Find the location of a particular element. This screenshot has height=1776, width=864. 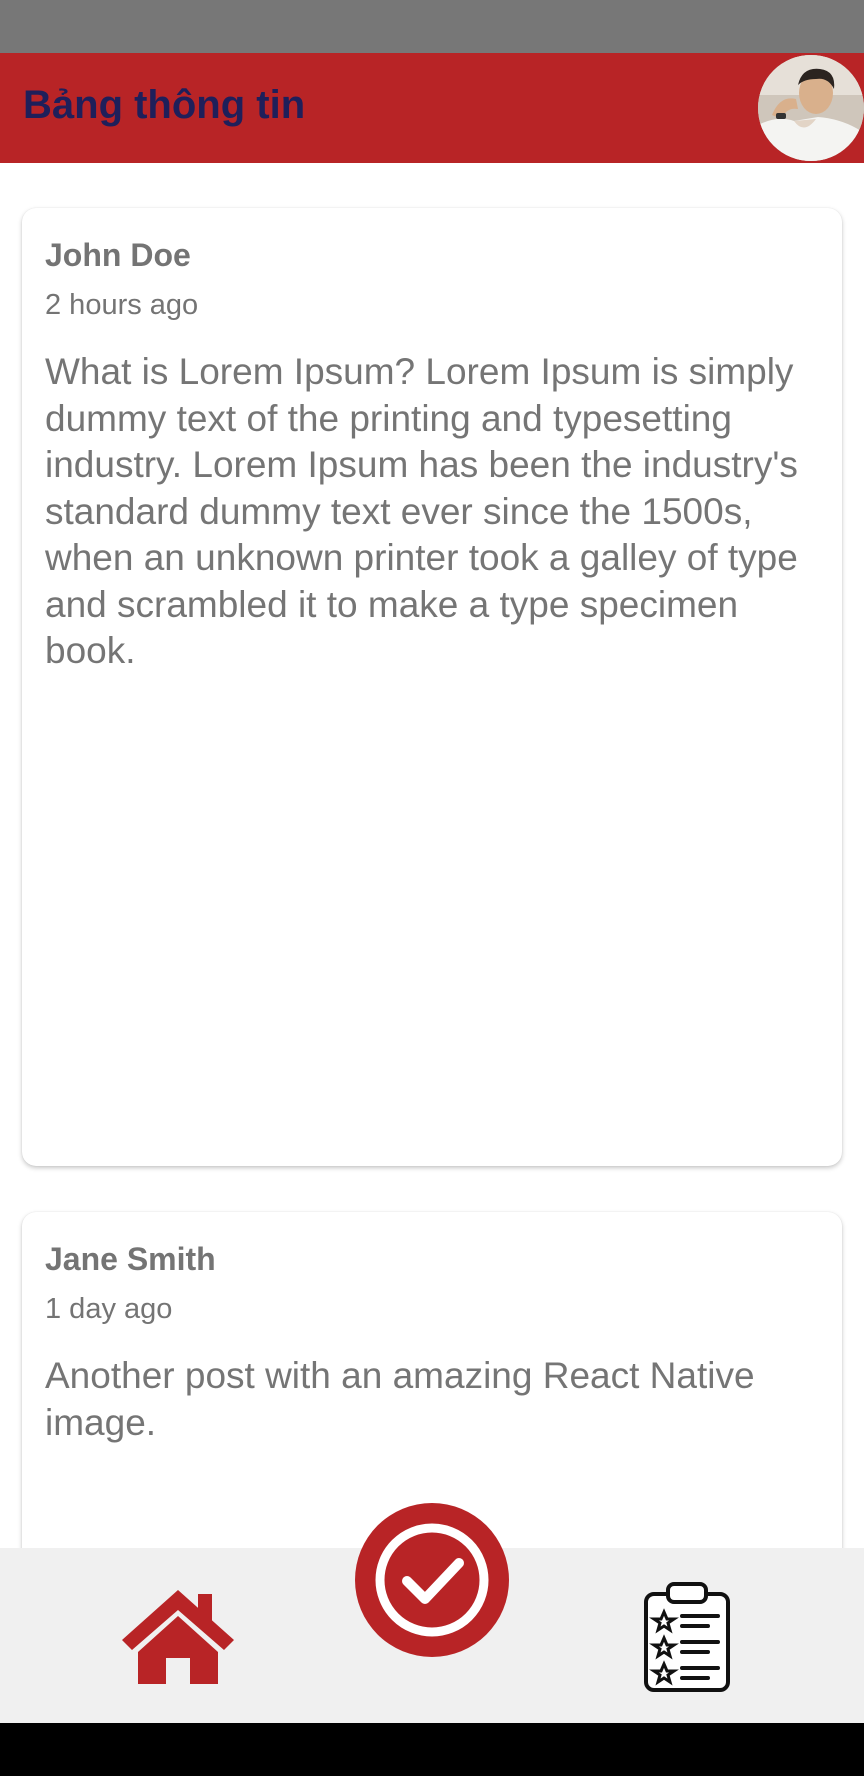

clipboard-list-icon is located at coordinates (687, 1637).